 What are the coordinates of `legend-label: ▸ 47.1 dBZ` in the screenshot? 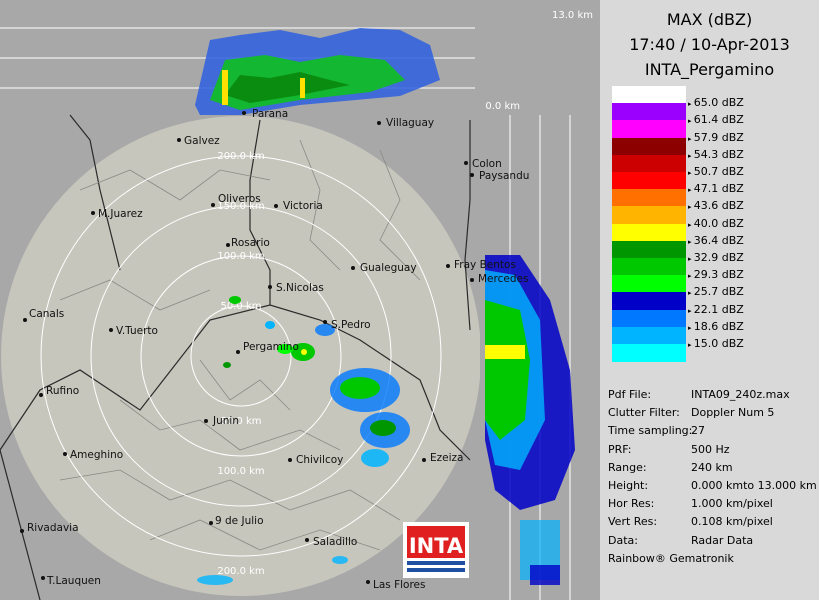 It's located at (716, 188).